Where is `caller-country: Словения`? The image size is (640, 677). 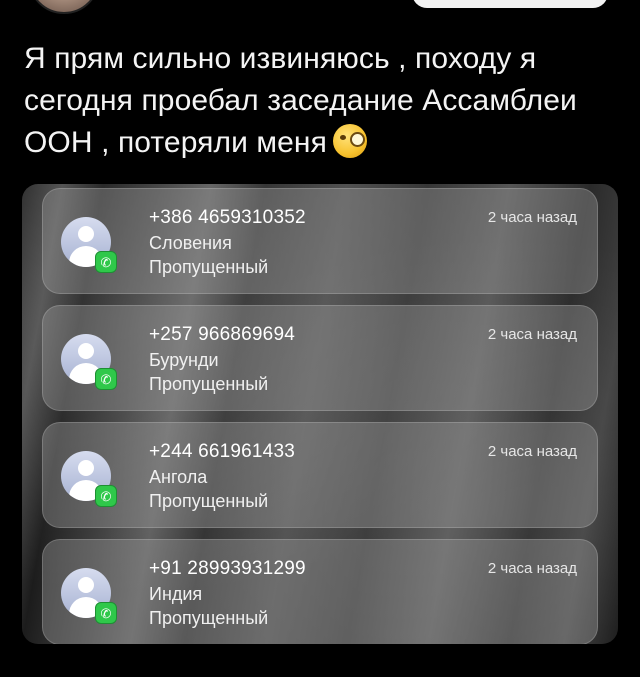
caller-country: Словения is located at coordinates (190, 243).